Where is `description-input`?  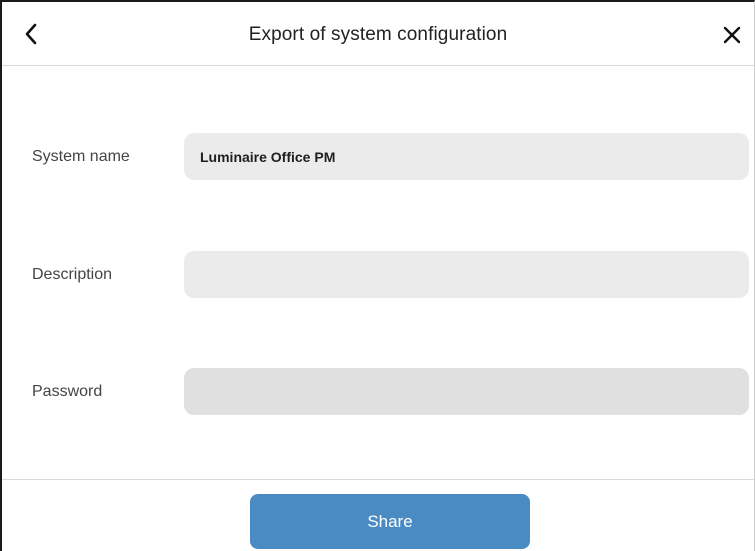
description-input is located at coordinates (466, 274).